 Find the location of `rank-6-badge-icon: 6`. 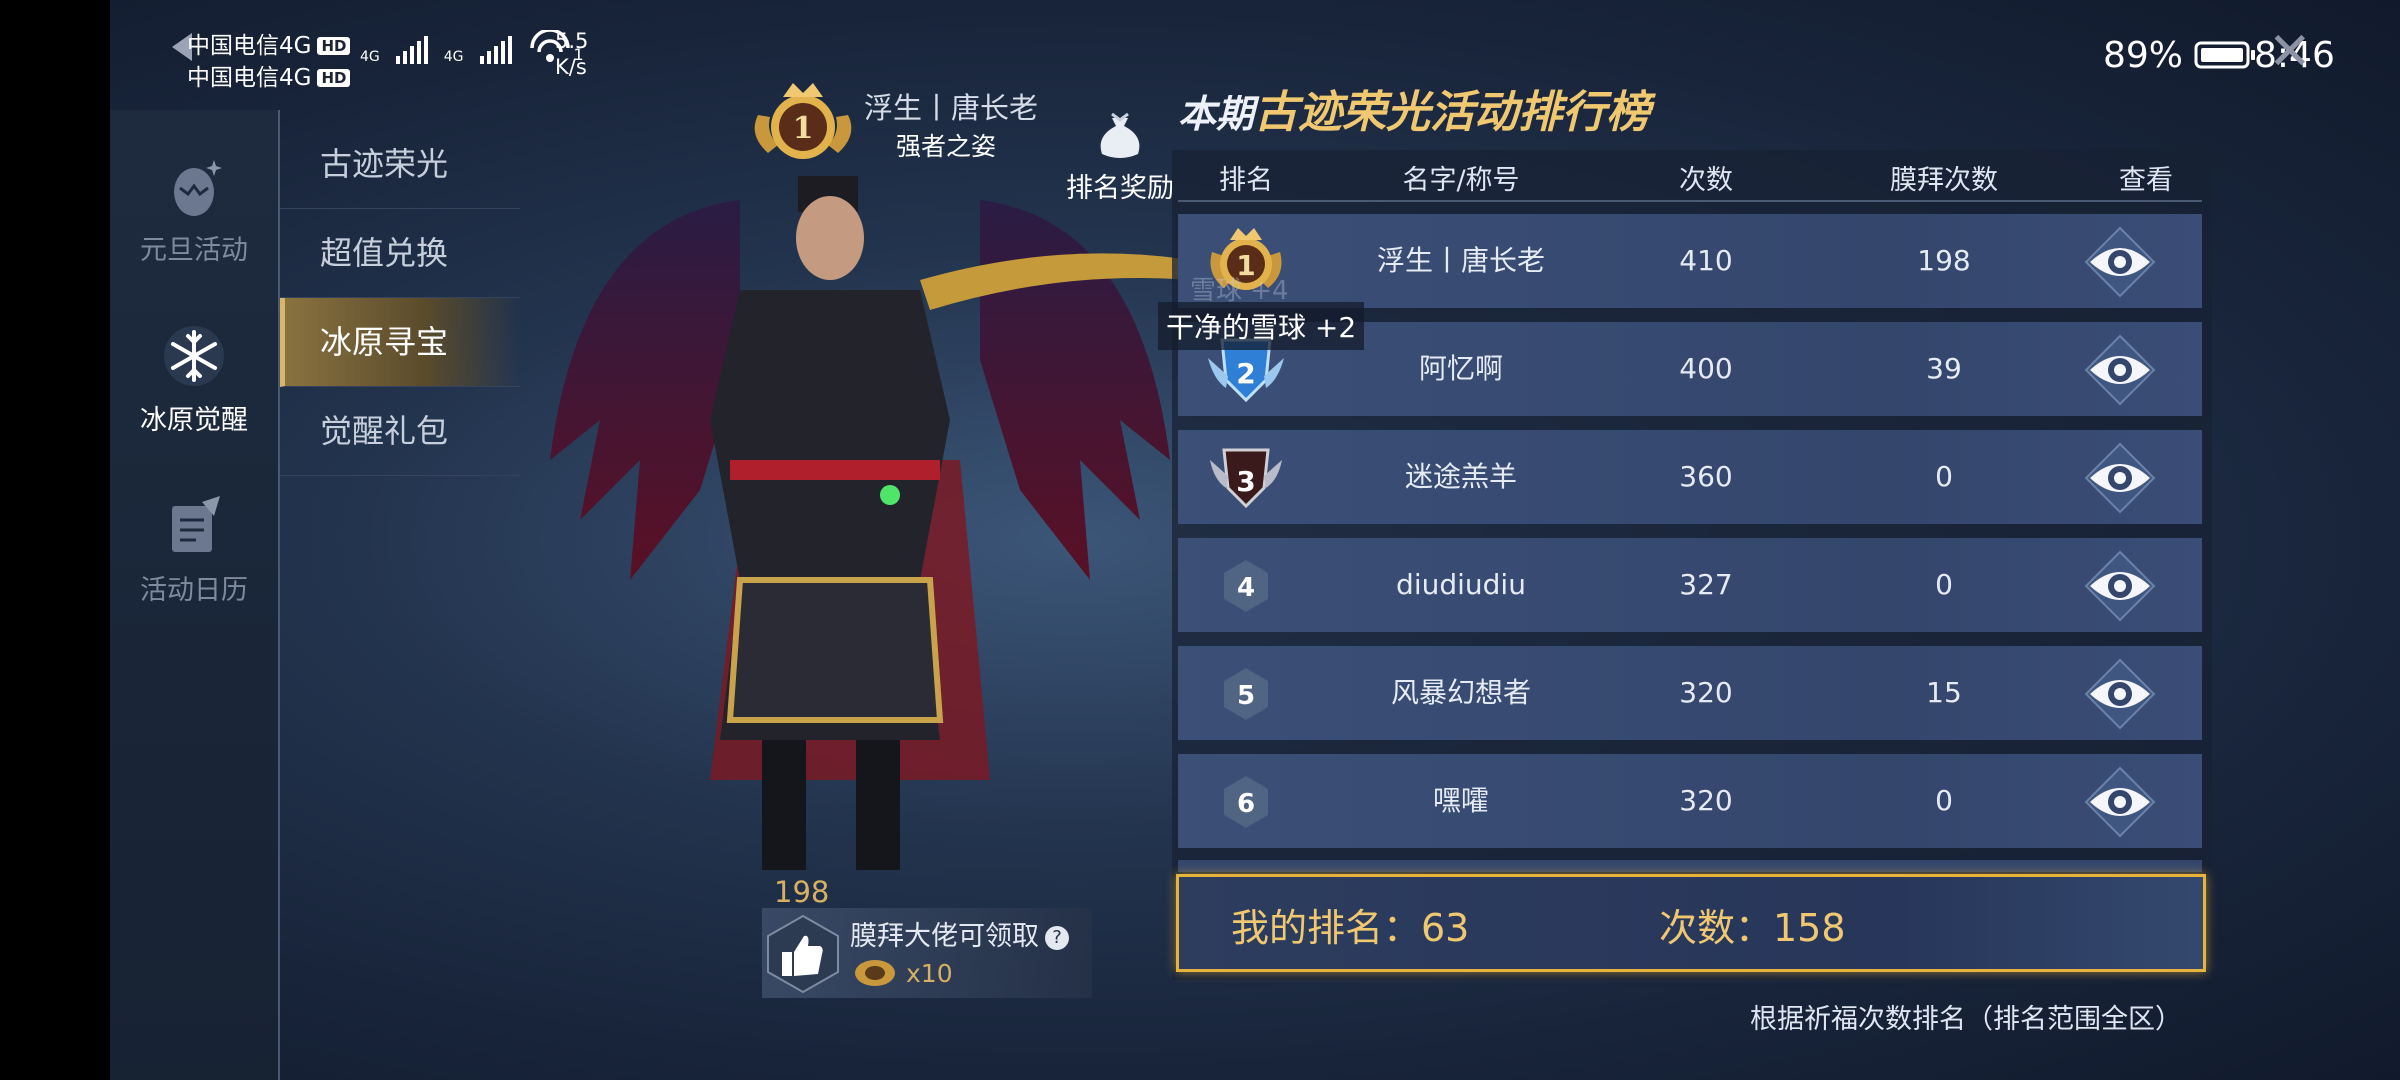

rank-6-badge-icon: 6 is located at coordinates (1246, 802).